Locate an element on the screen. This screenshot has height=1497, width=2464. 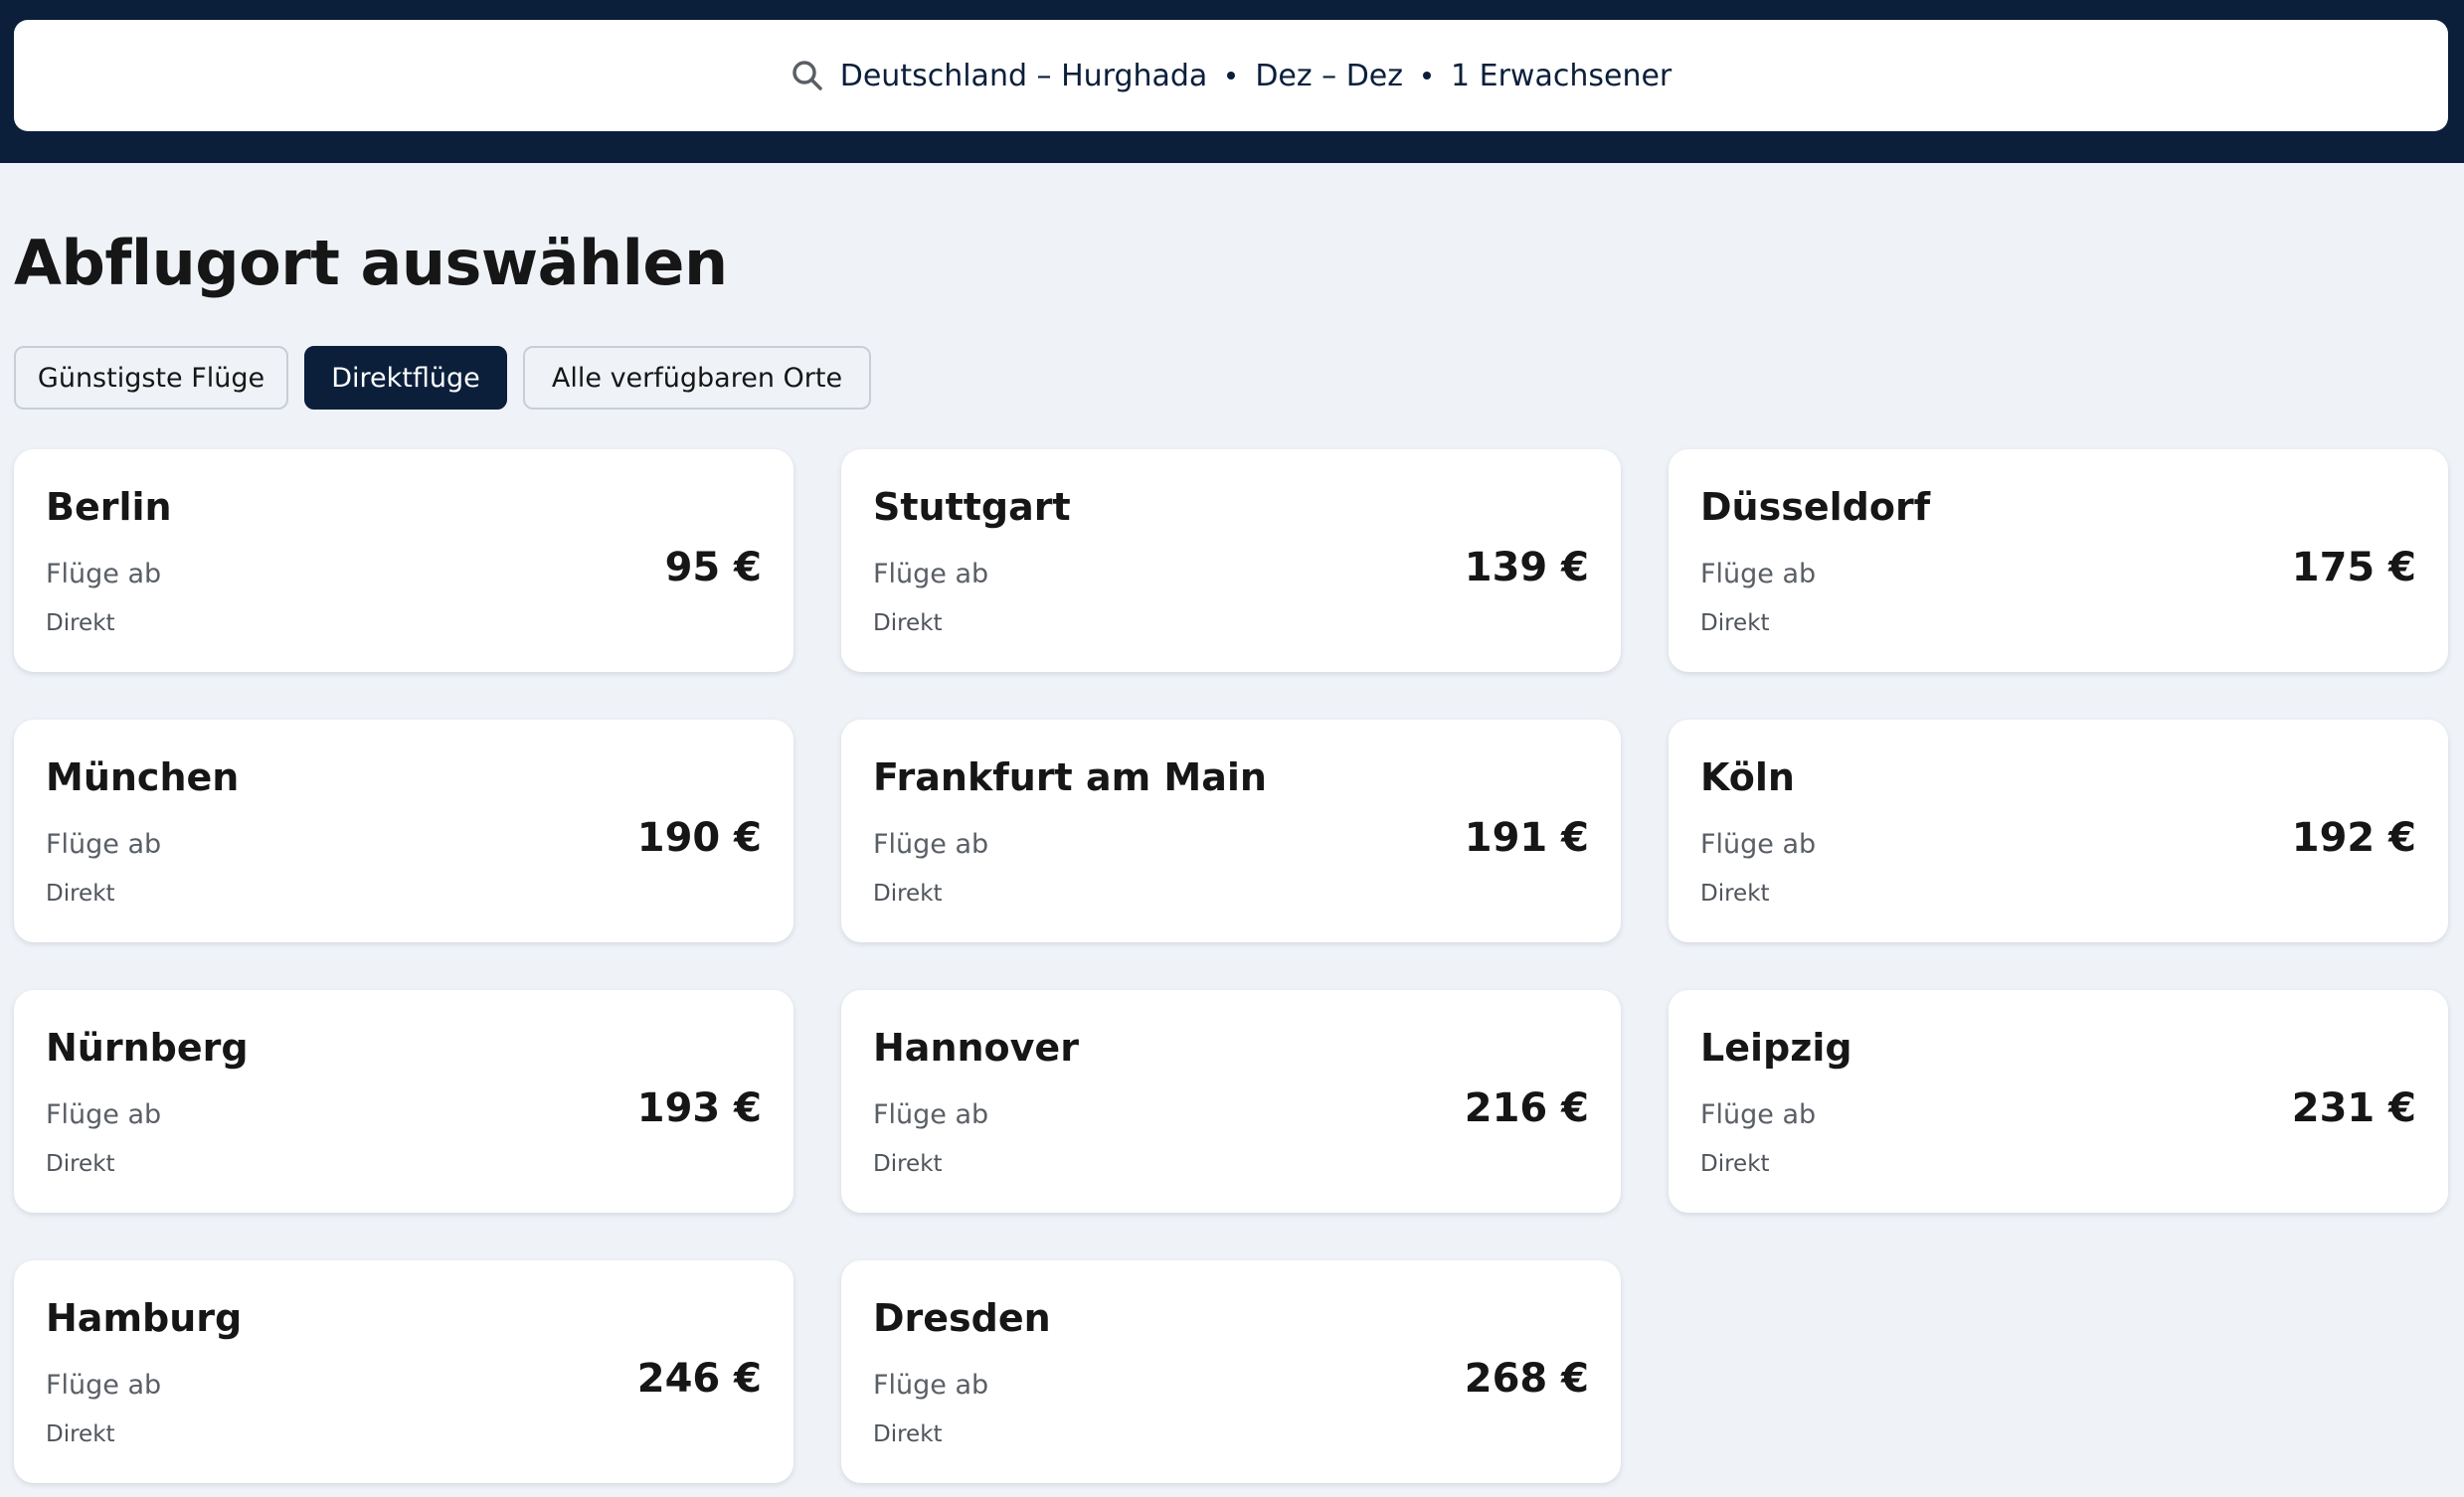
search-dates: Dez – Dez is located at coordinates (1329, 75).